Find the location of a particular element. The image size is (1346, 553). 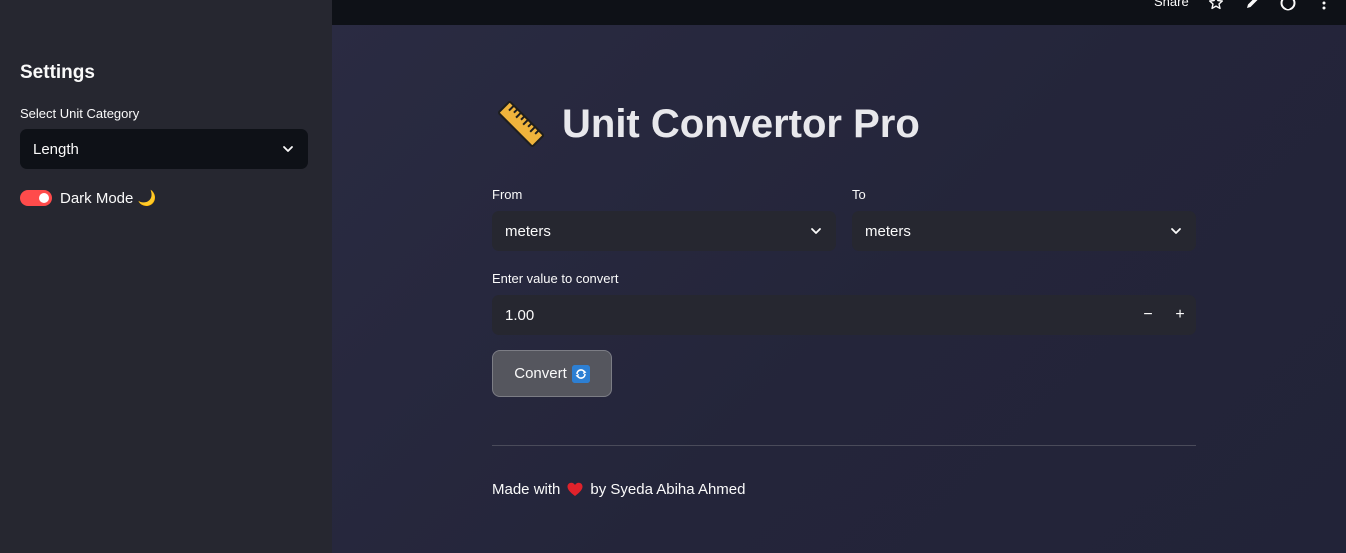

from-label: From is located at coordinates (507, 194).